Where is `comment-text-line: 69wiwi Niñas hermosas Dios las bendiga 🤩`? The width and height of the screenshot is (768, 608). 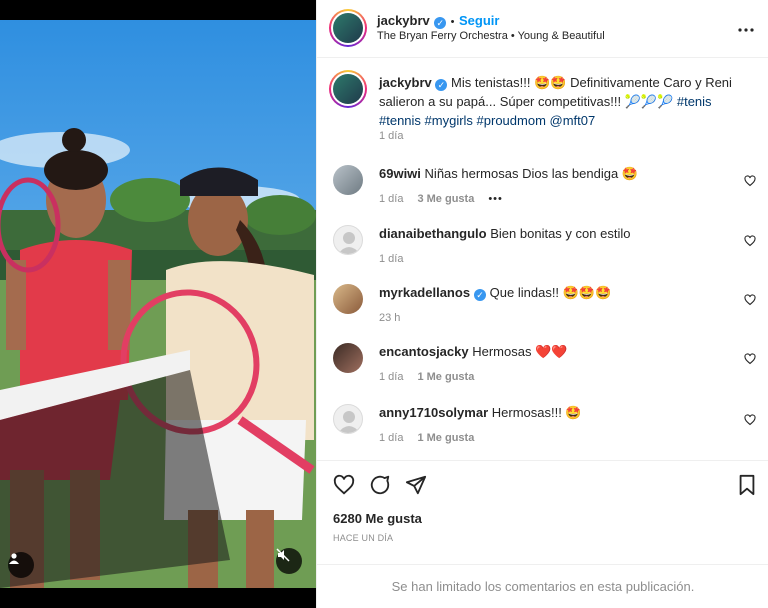 comment-text-line: 69wiwi Niñas hermosas Dios las bendiga 🤩 is located at coordinates (508, 174).